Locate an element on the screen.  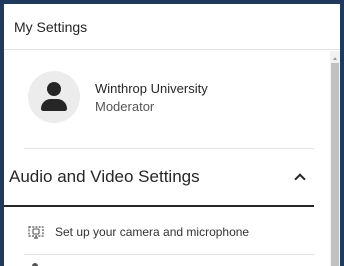
user-profile: Winthrop University Moderator is located at coordinates (118, 97).